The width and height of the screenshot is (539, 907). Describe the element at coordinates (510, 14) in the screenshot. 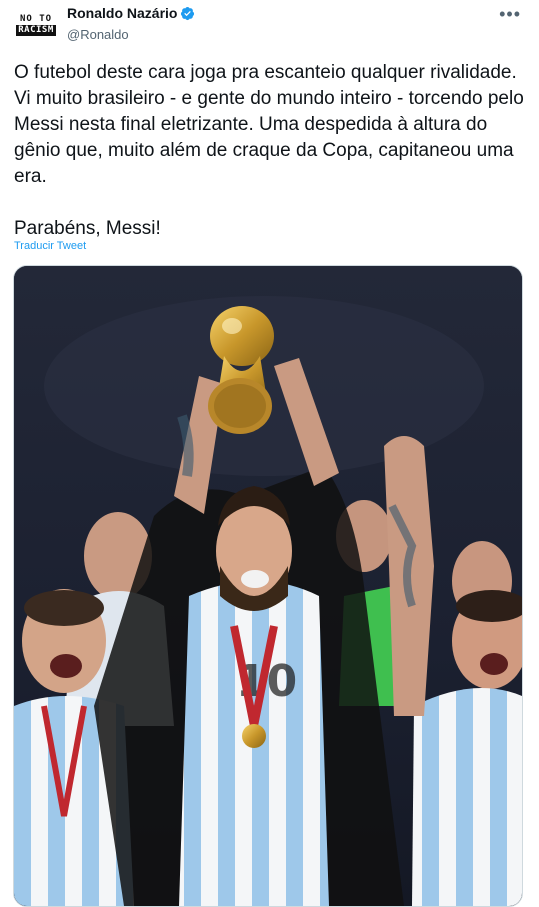

I see `more-horizontal-icon: •••` at that location.